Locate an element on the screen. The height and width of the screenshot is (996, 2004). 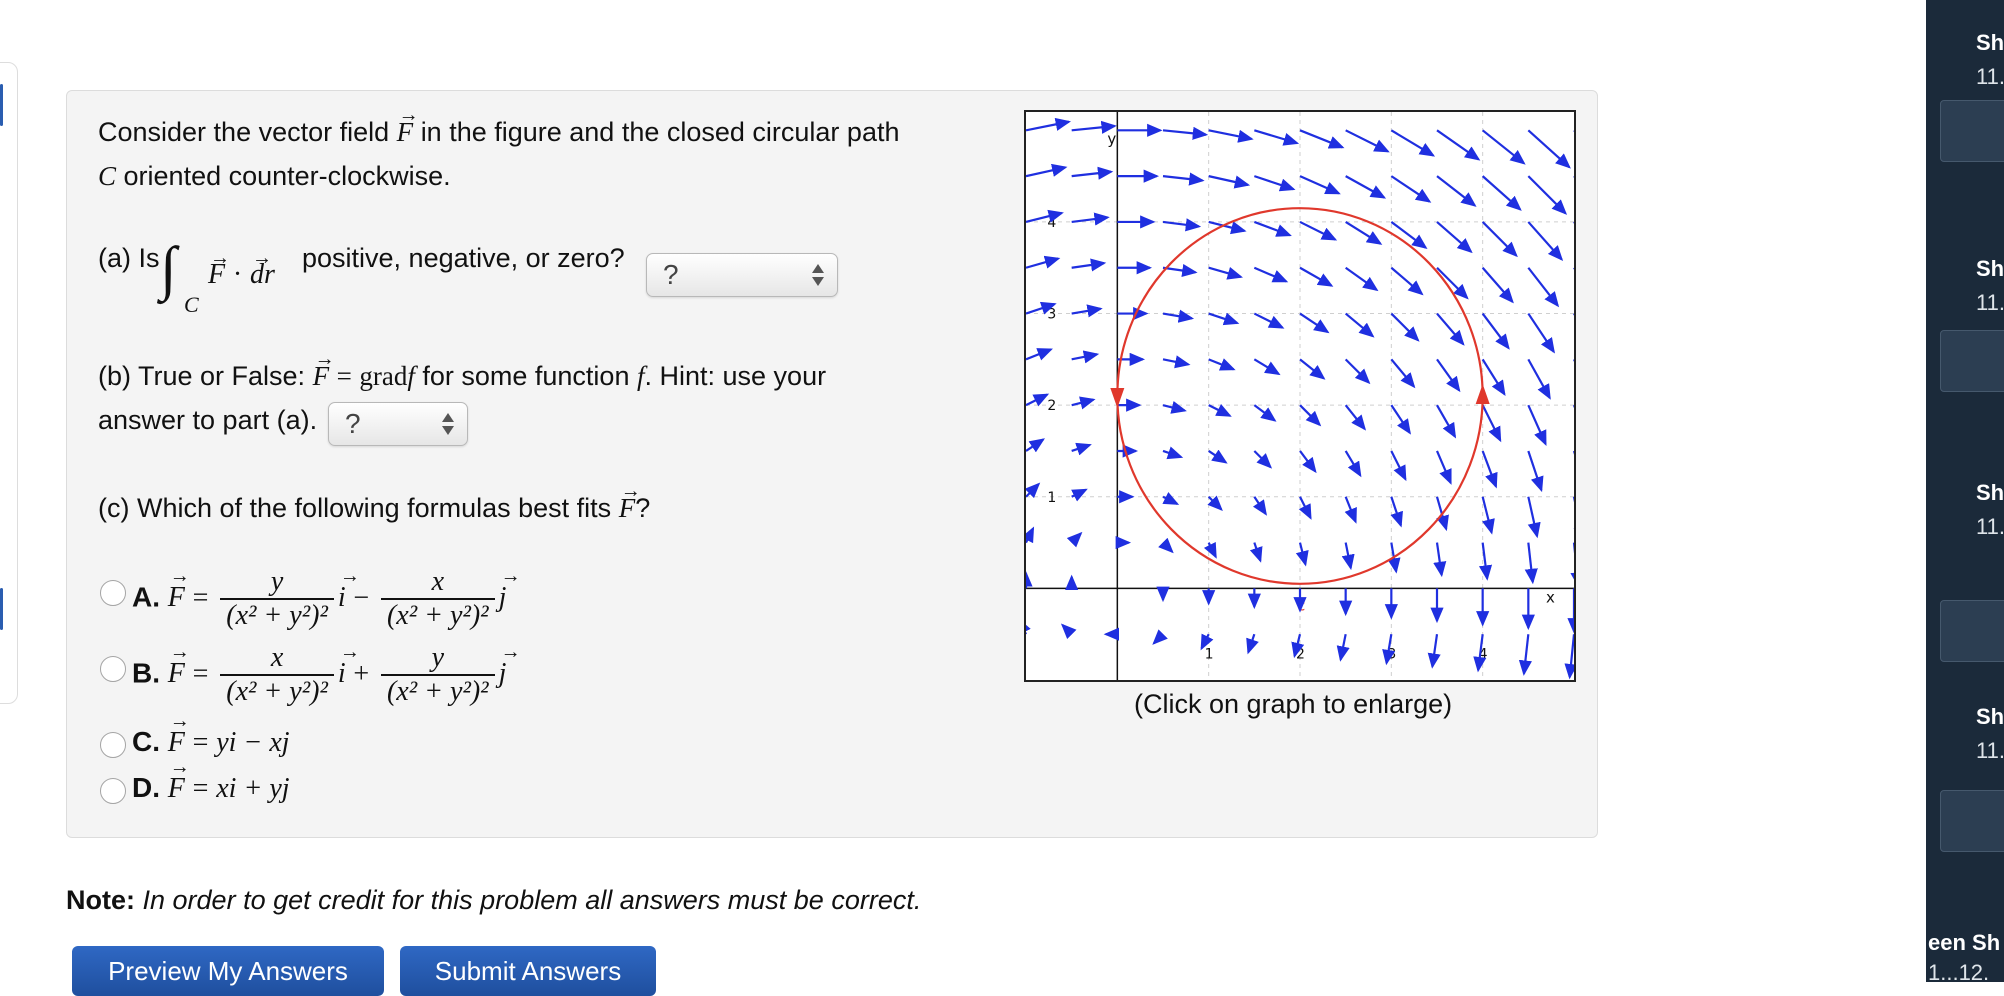
option-a: A. F = y(x² + y²)²i − x(x² + y²)²j is located at coordinates (326, 598).